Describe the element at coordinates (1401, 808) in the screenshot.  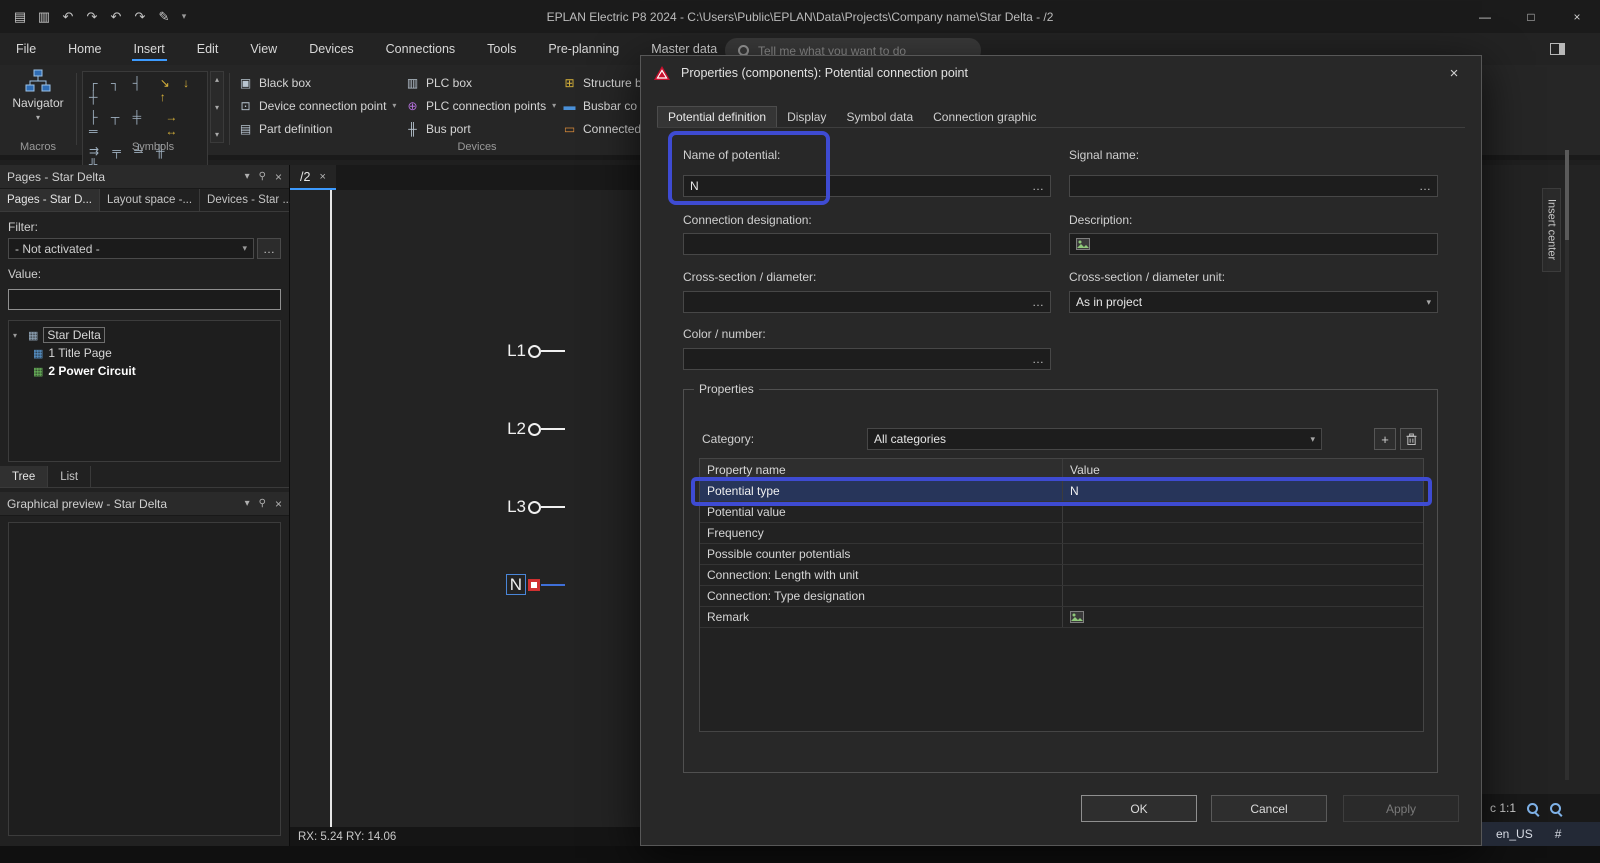
I see `apply-button: Apply` at that location.